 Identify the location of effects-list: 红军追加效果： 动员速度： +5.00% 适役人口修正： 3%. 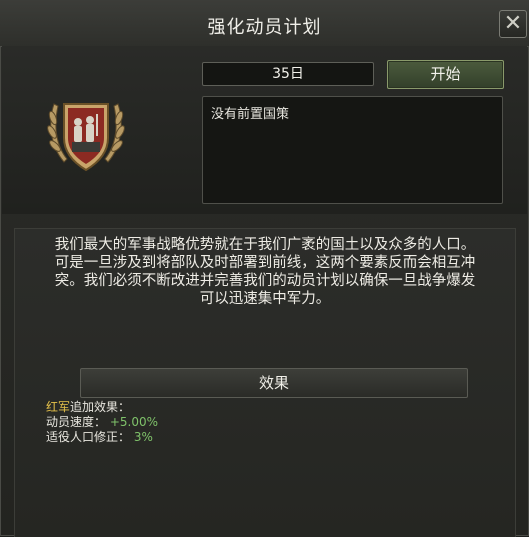
(102, 422).